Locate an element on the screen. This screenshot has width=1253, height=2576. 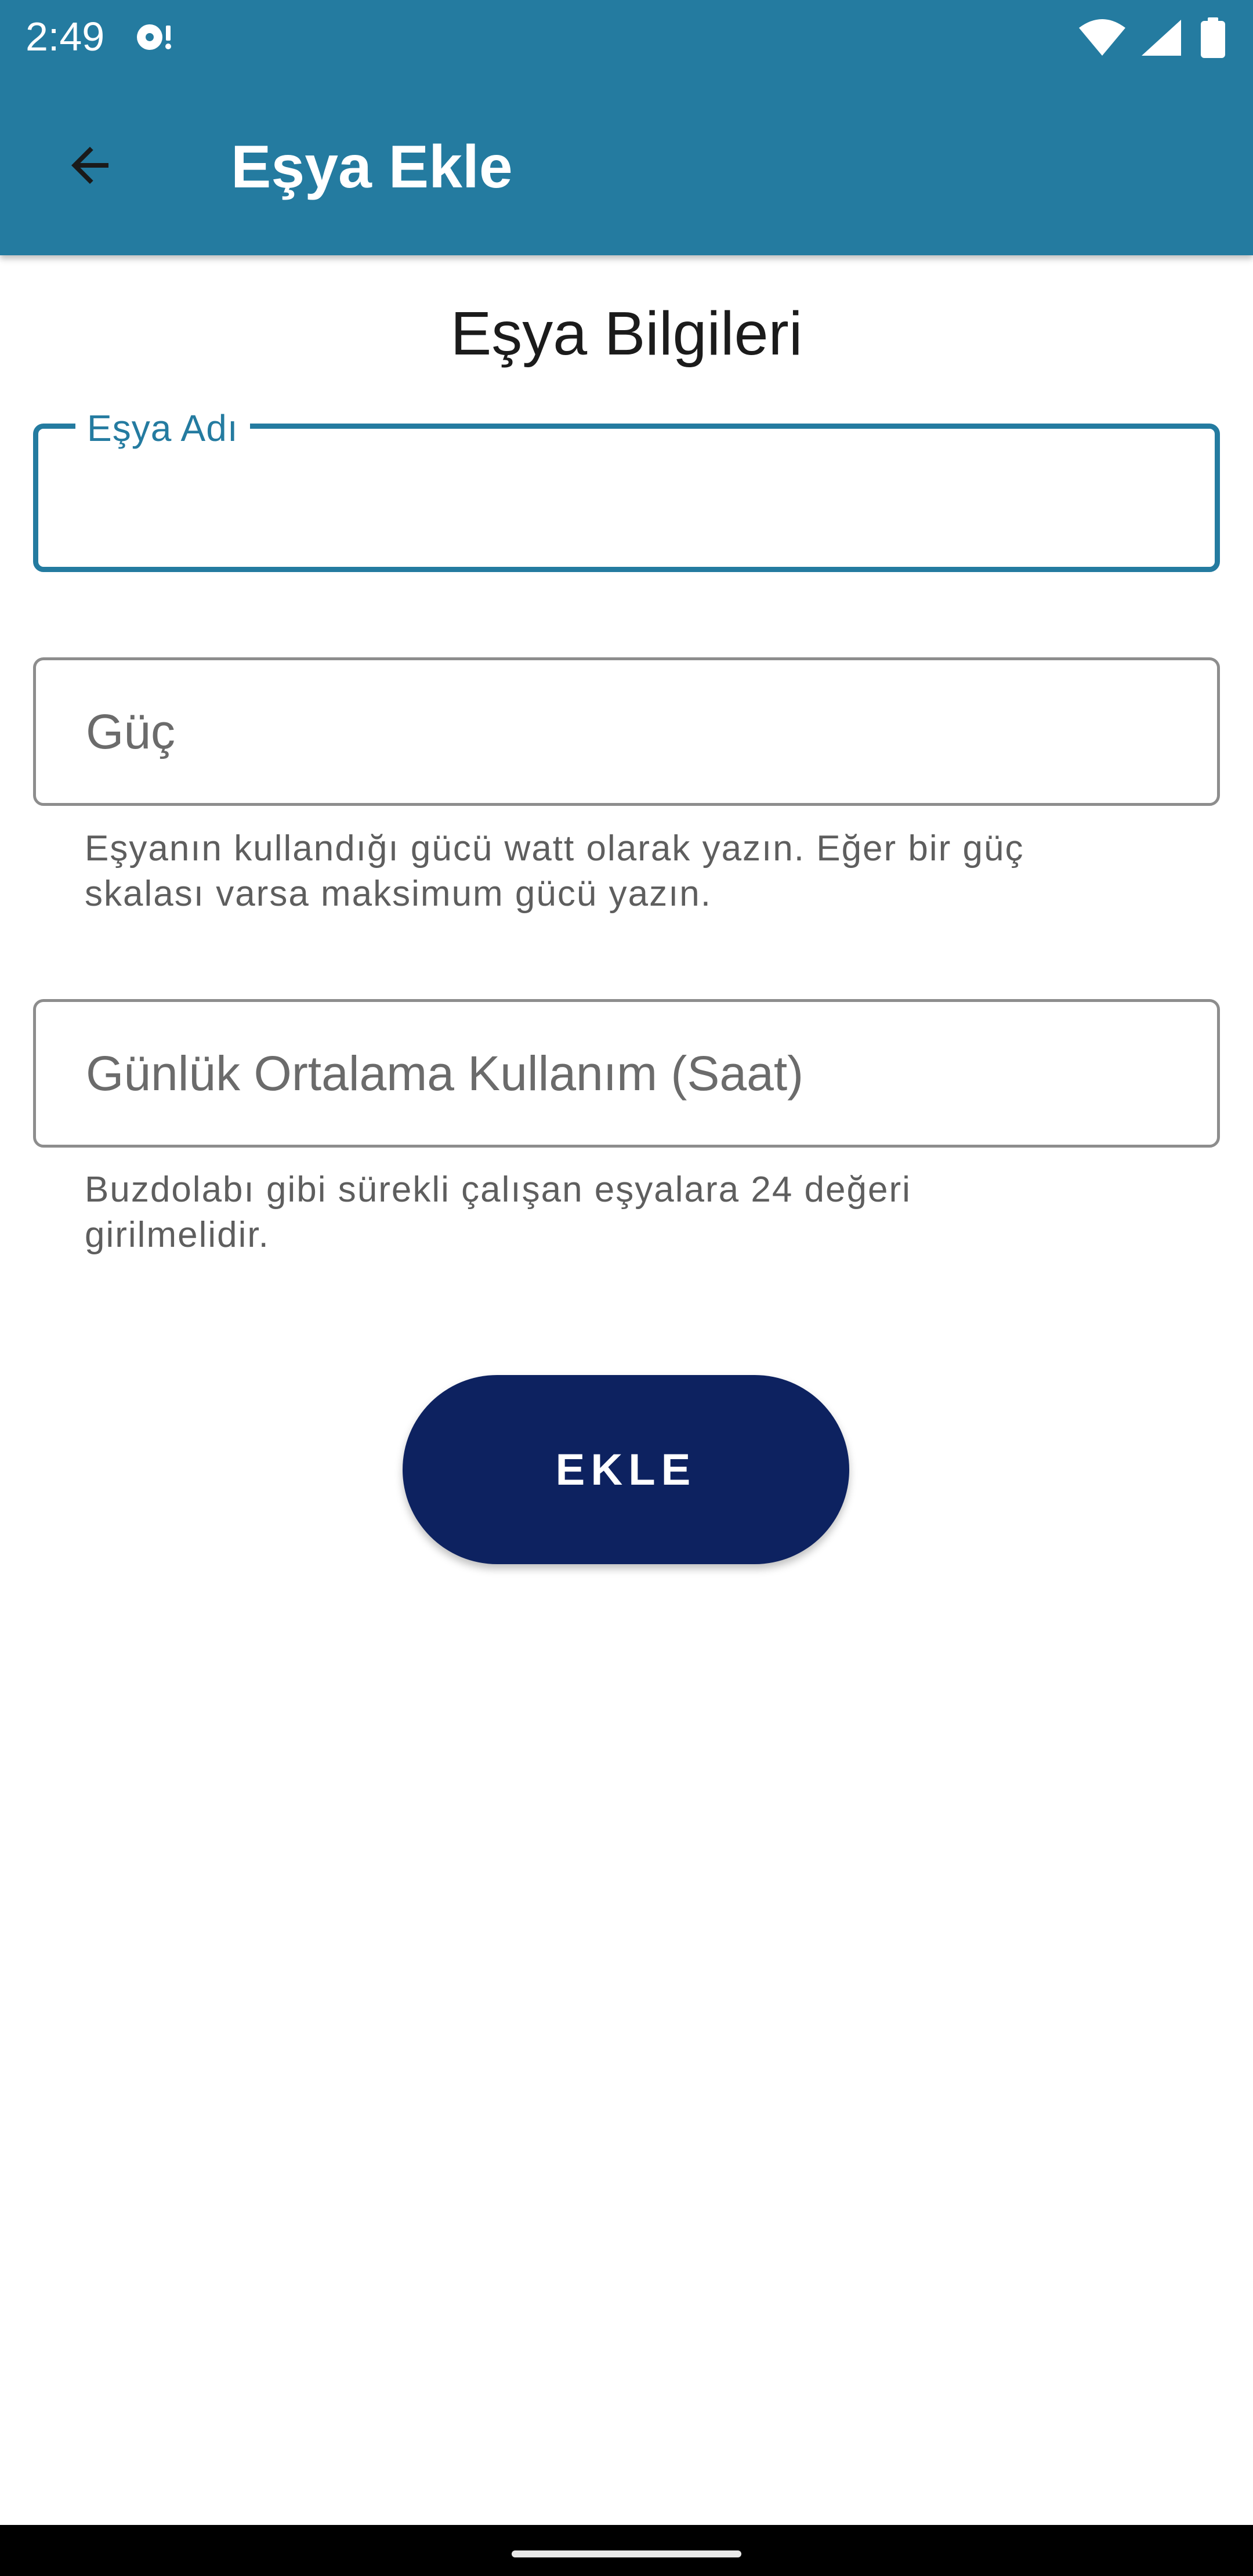
battery-icon is located at coordinates (1213, 37).